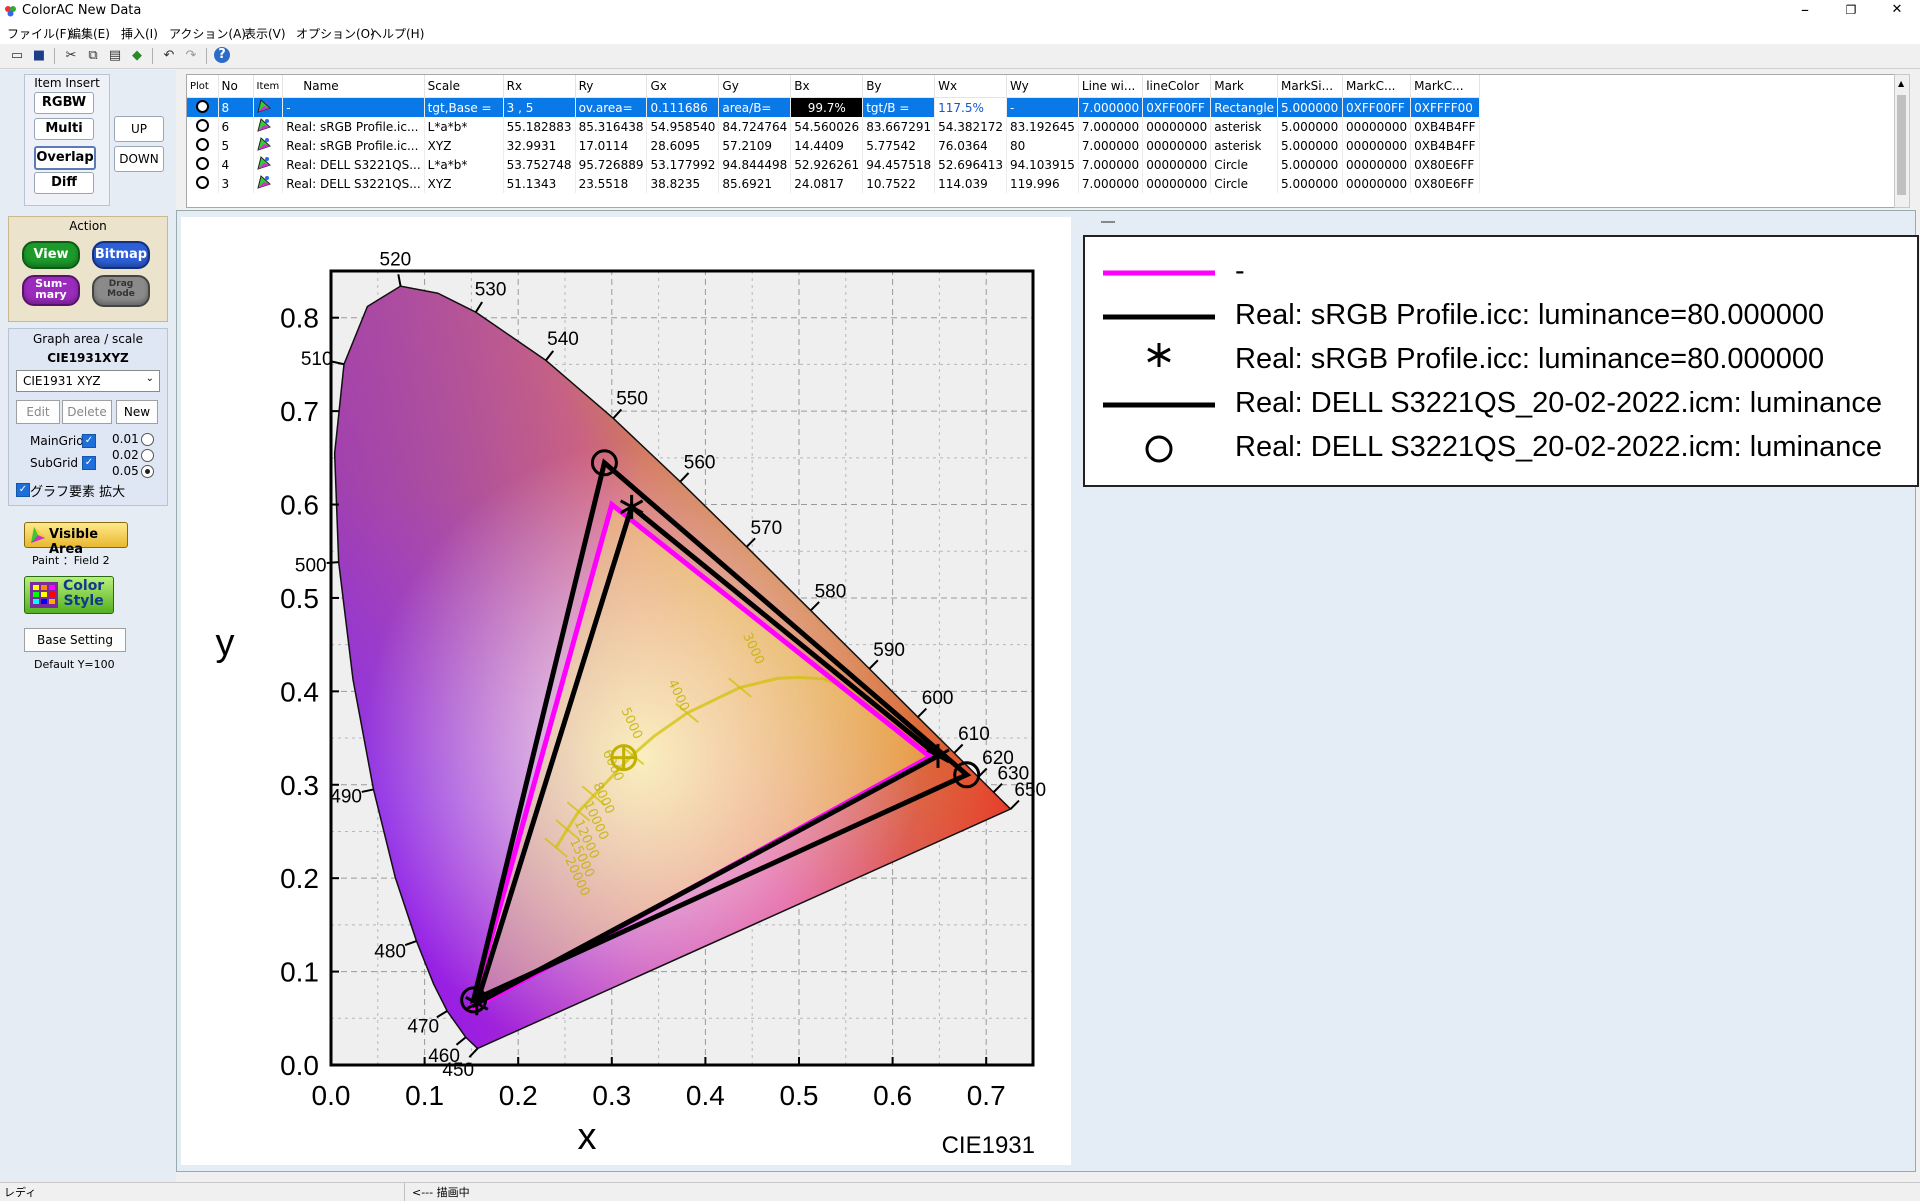  What do you see at coordinates (39, 33) in the screenshot?
I see `menu-file: ファイル(F)` at bounding box center [39, 33].